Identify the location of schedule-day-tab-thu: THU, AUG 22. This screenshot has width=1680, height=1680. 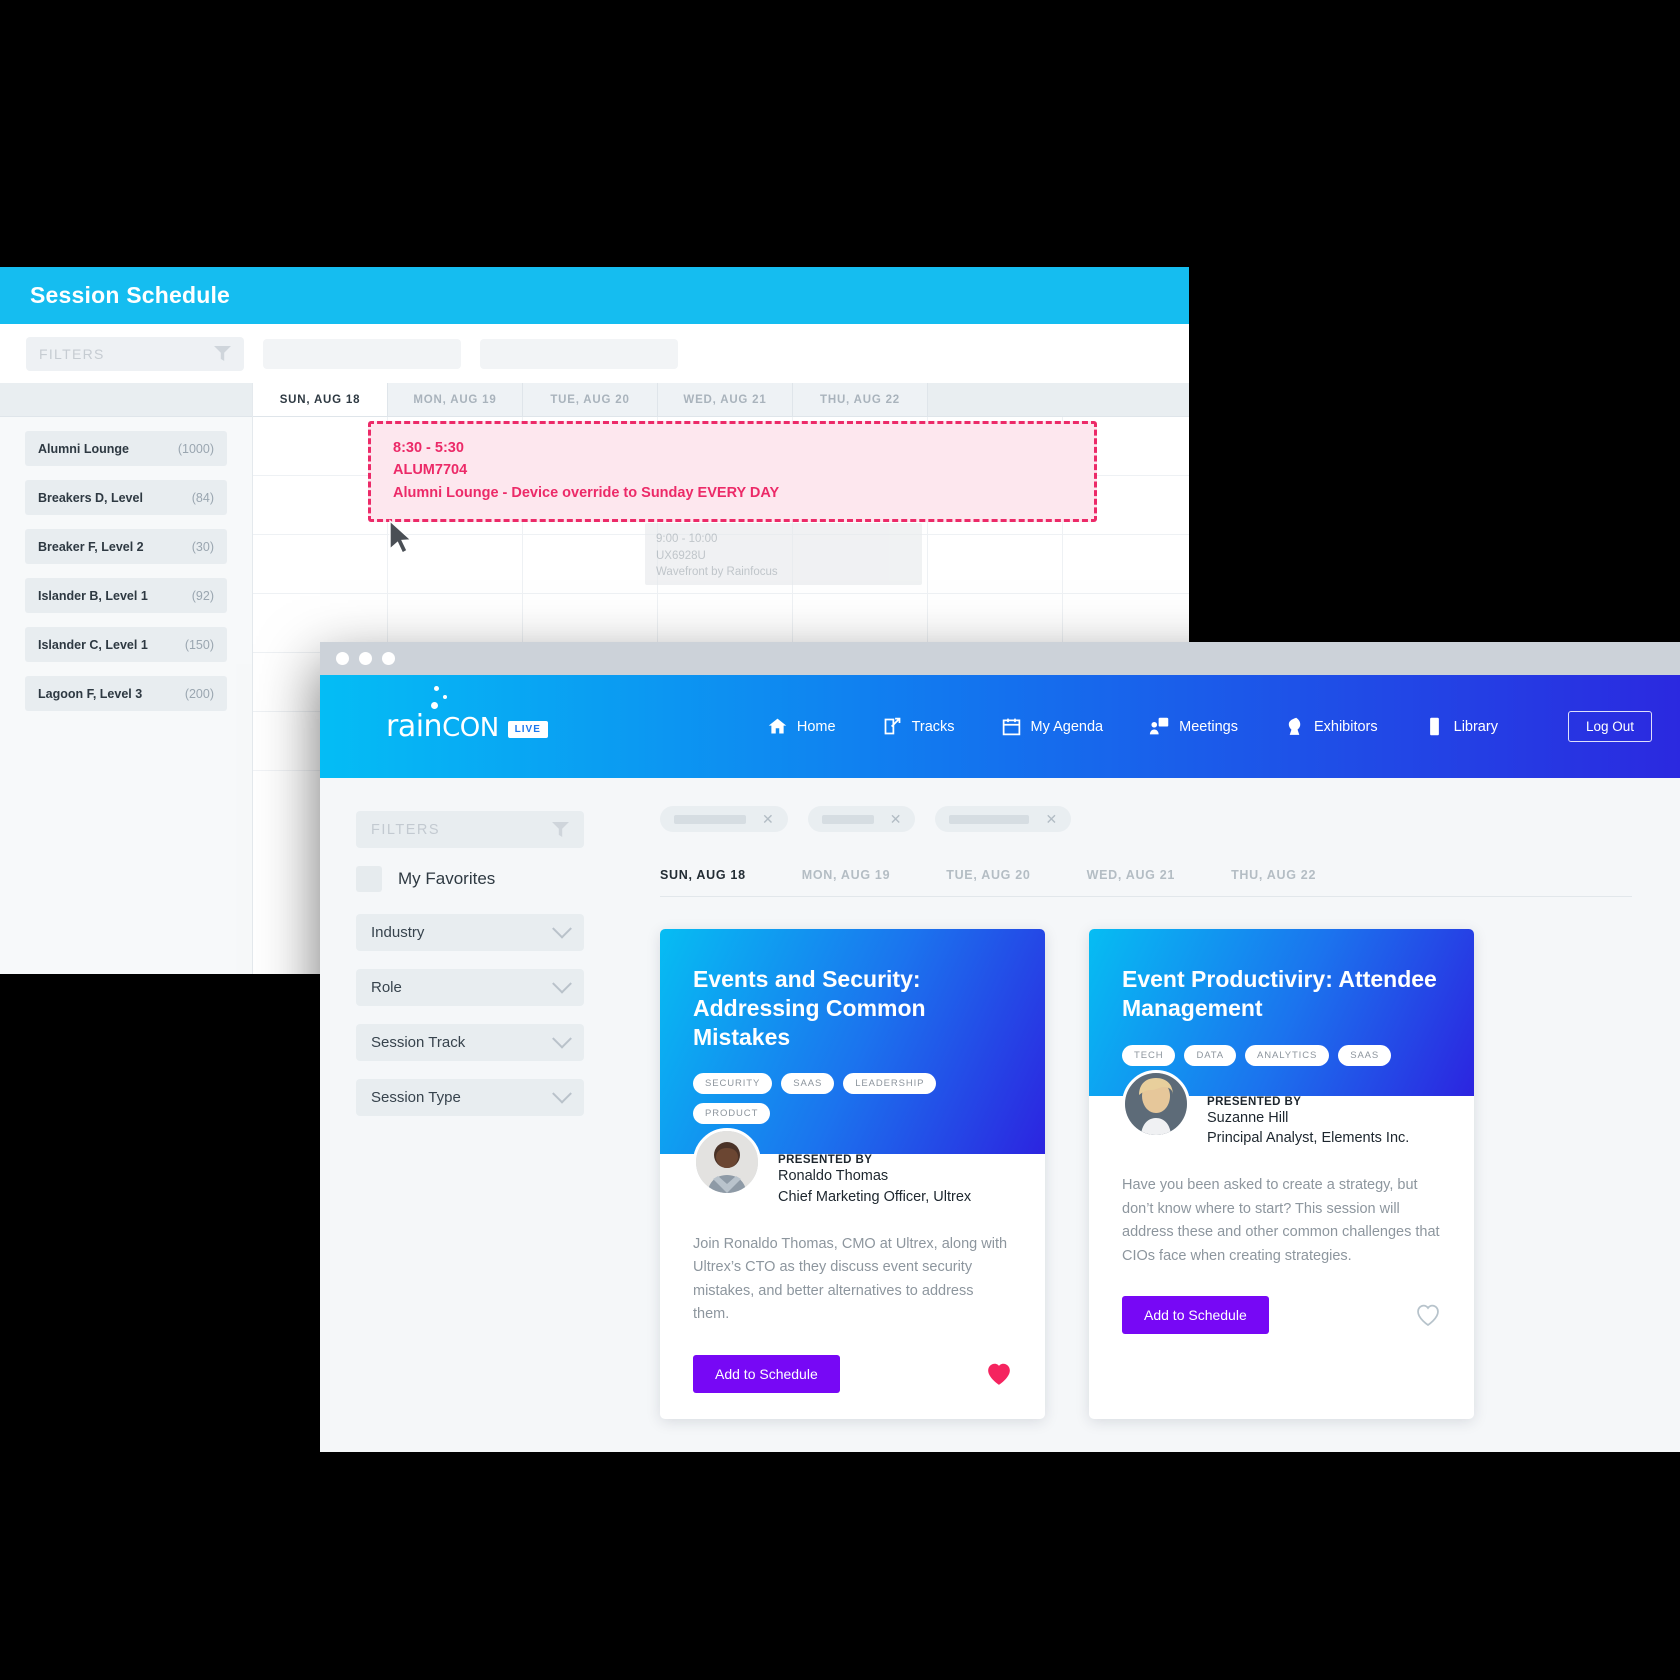
(860, 399).